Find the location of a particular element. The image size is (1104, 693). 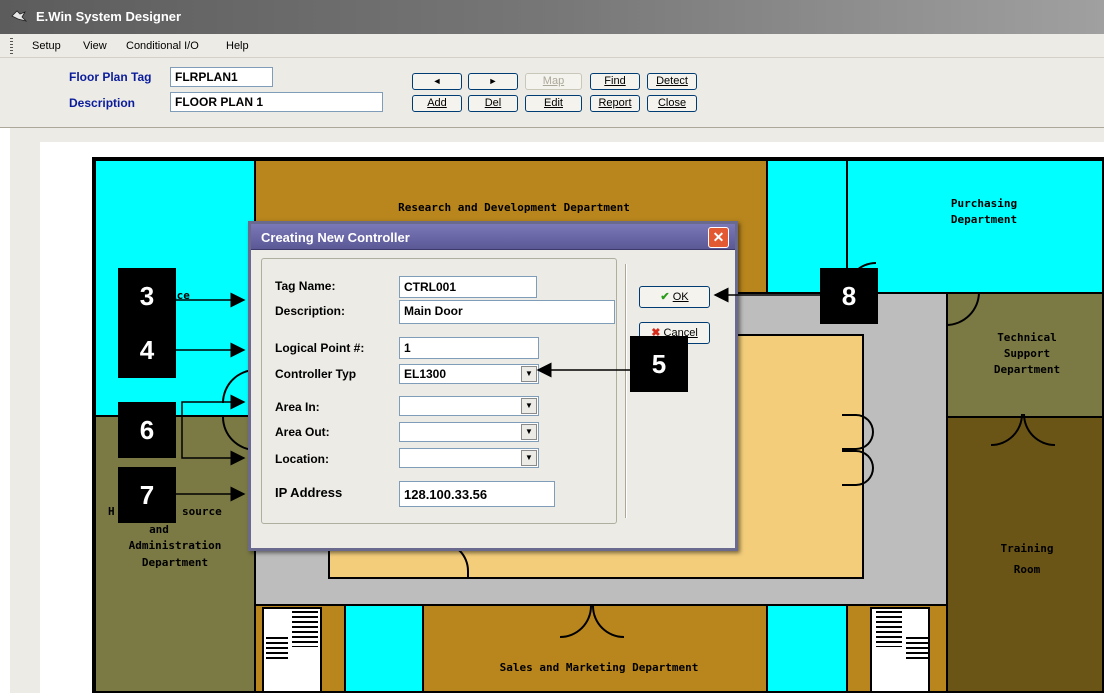

title-bar: E.Win System Designer is located at coordinates (552, 17).